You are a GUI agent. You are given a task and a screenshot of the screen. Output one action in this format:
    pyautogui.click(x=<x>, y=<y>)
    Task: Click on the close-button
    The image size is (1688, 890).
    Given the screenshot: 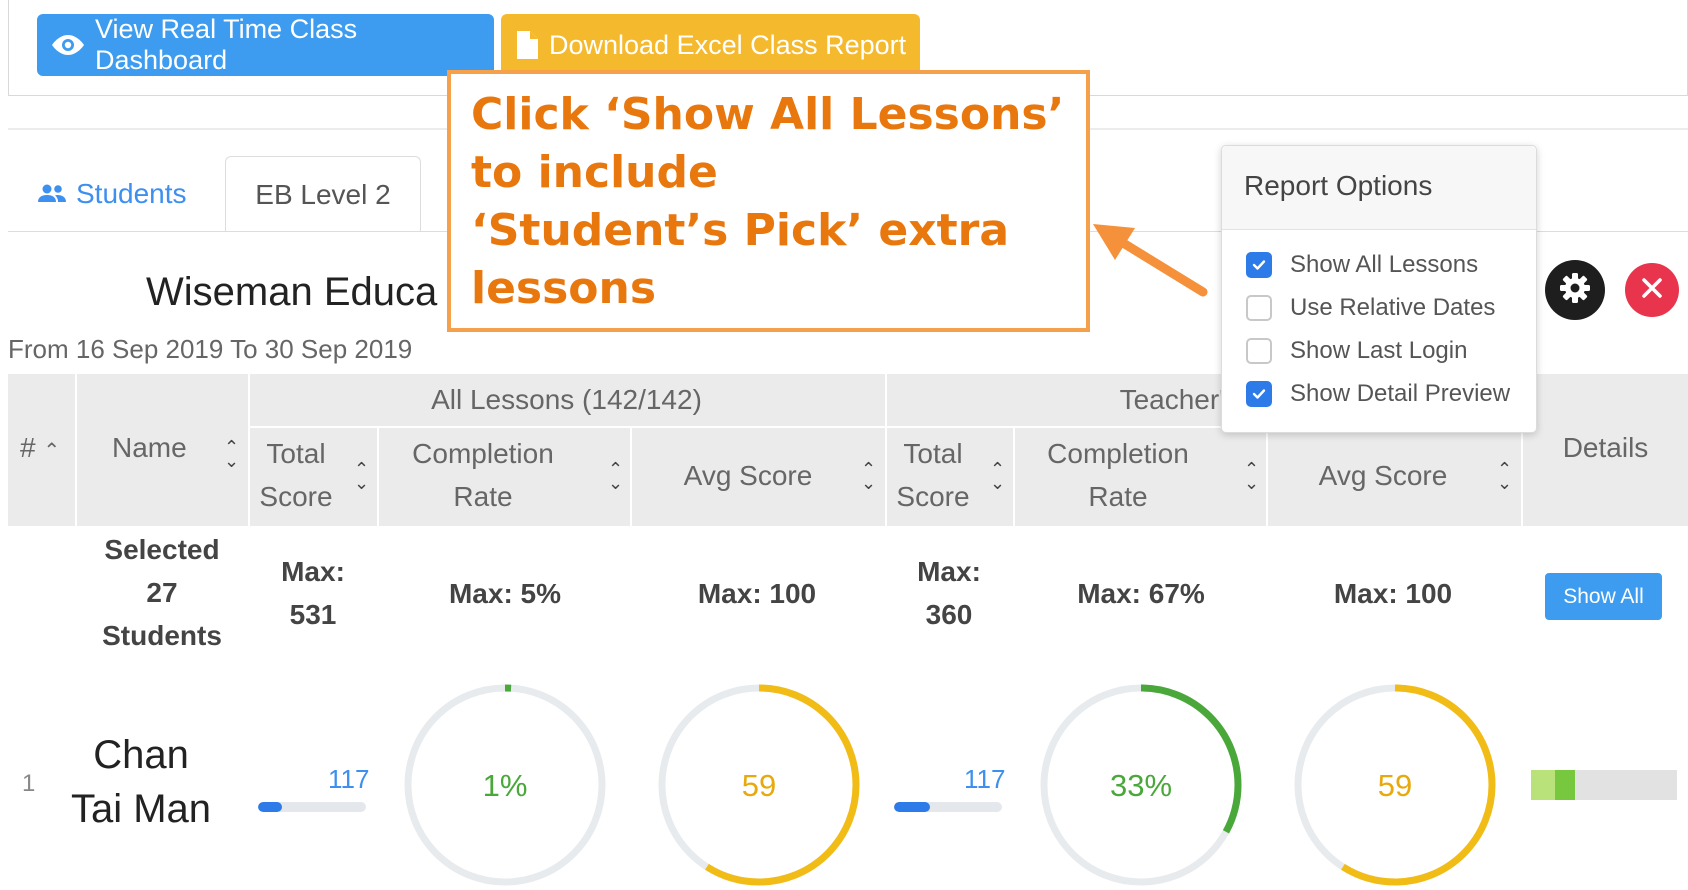 What is the action you would take?
    pyautogui.click(x=1652, y=290)
    